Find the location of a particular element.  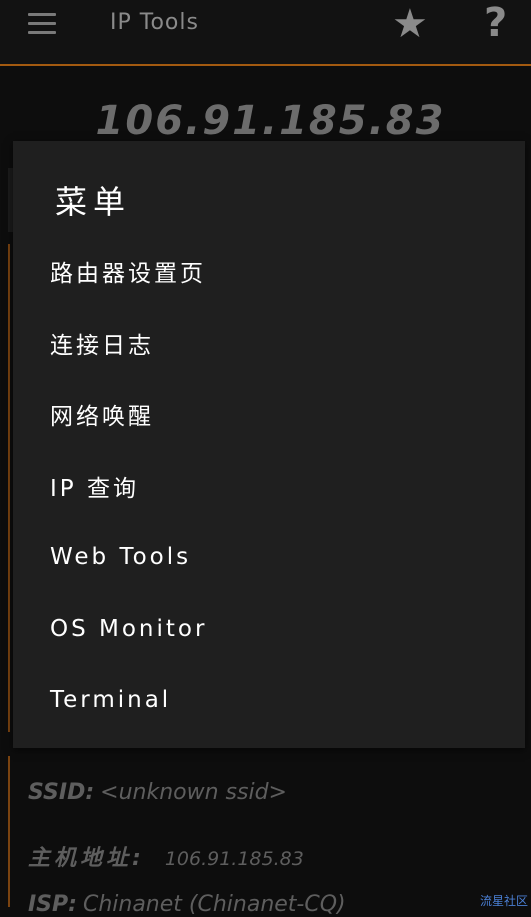

menu-item-label: 连接日志 is located at coordinates (102, 346).